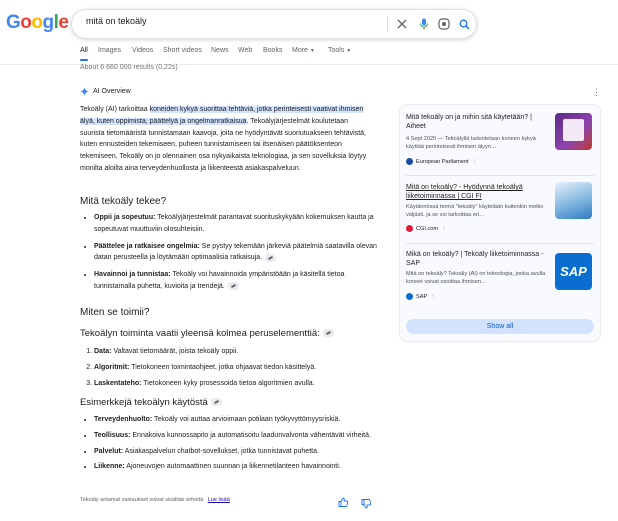 The width and height of the screenshot is (618, 521). I want to click on search-divider, so click(387, 24).